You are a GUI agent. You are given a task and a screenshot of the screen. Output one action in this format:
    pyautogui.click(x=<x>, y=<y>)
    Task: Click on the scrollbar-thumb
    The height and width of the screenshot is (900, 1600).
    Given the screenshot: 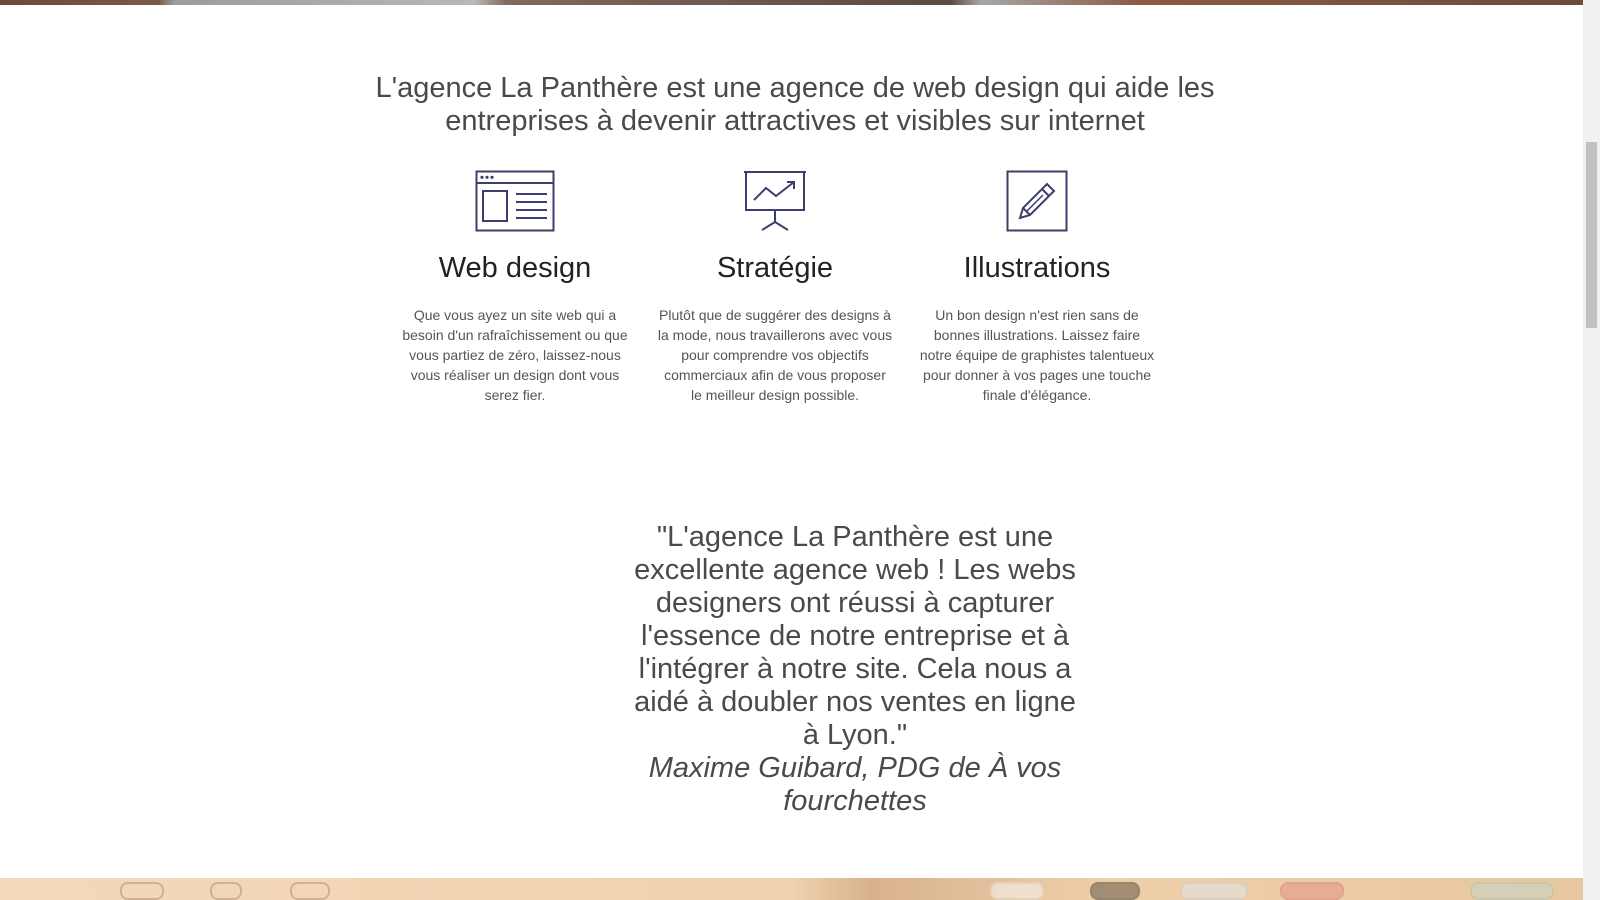 What is the action you would take?
    pyautogui.click(x=1591, y=235)
    